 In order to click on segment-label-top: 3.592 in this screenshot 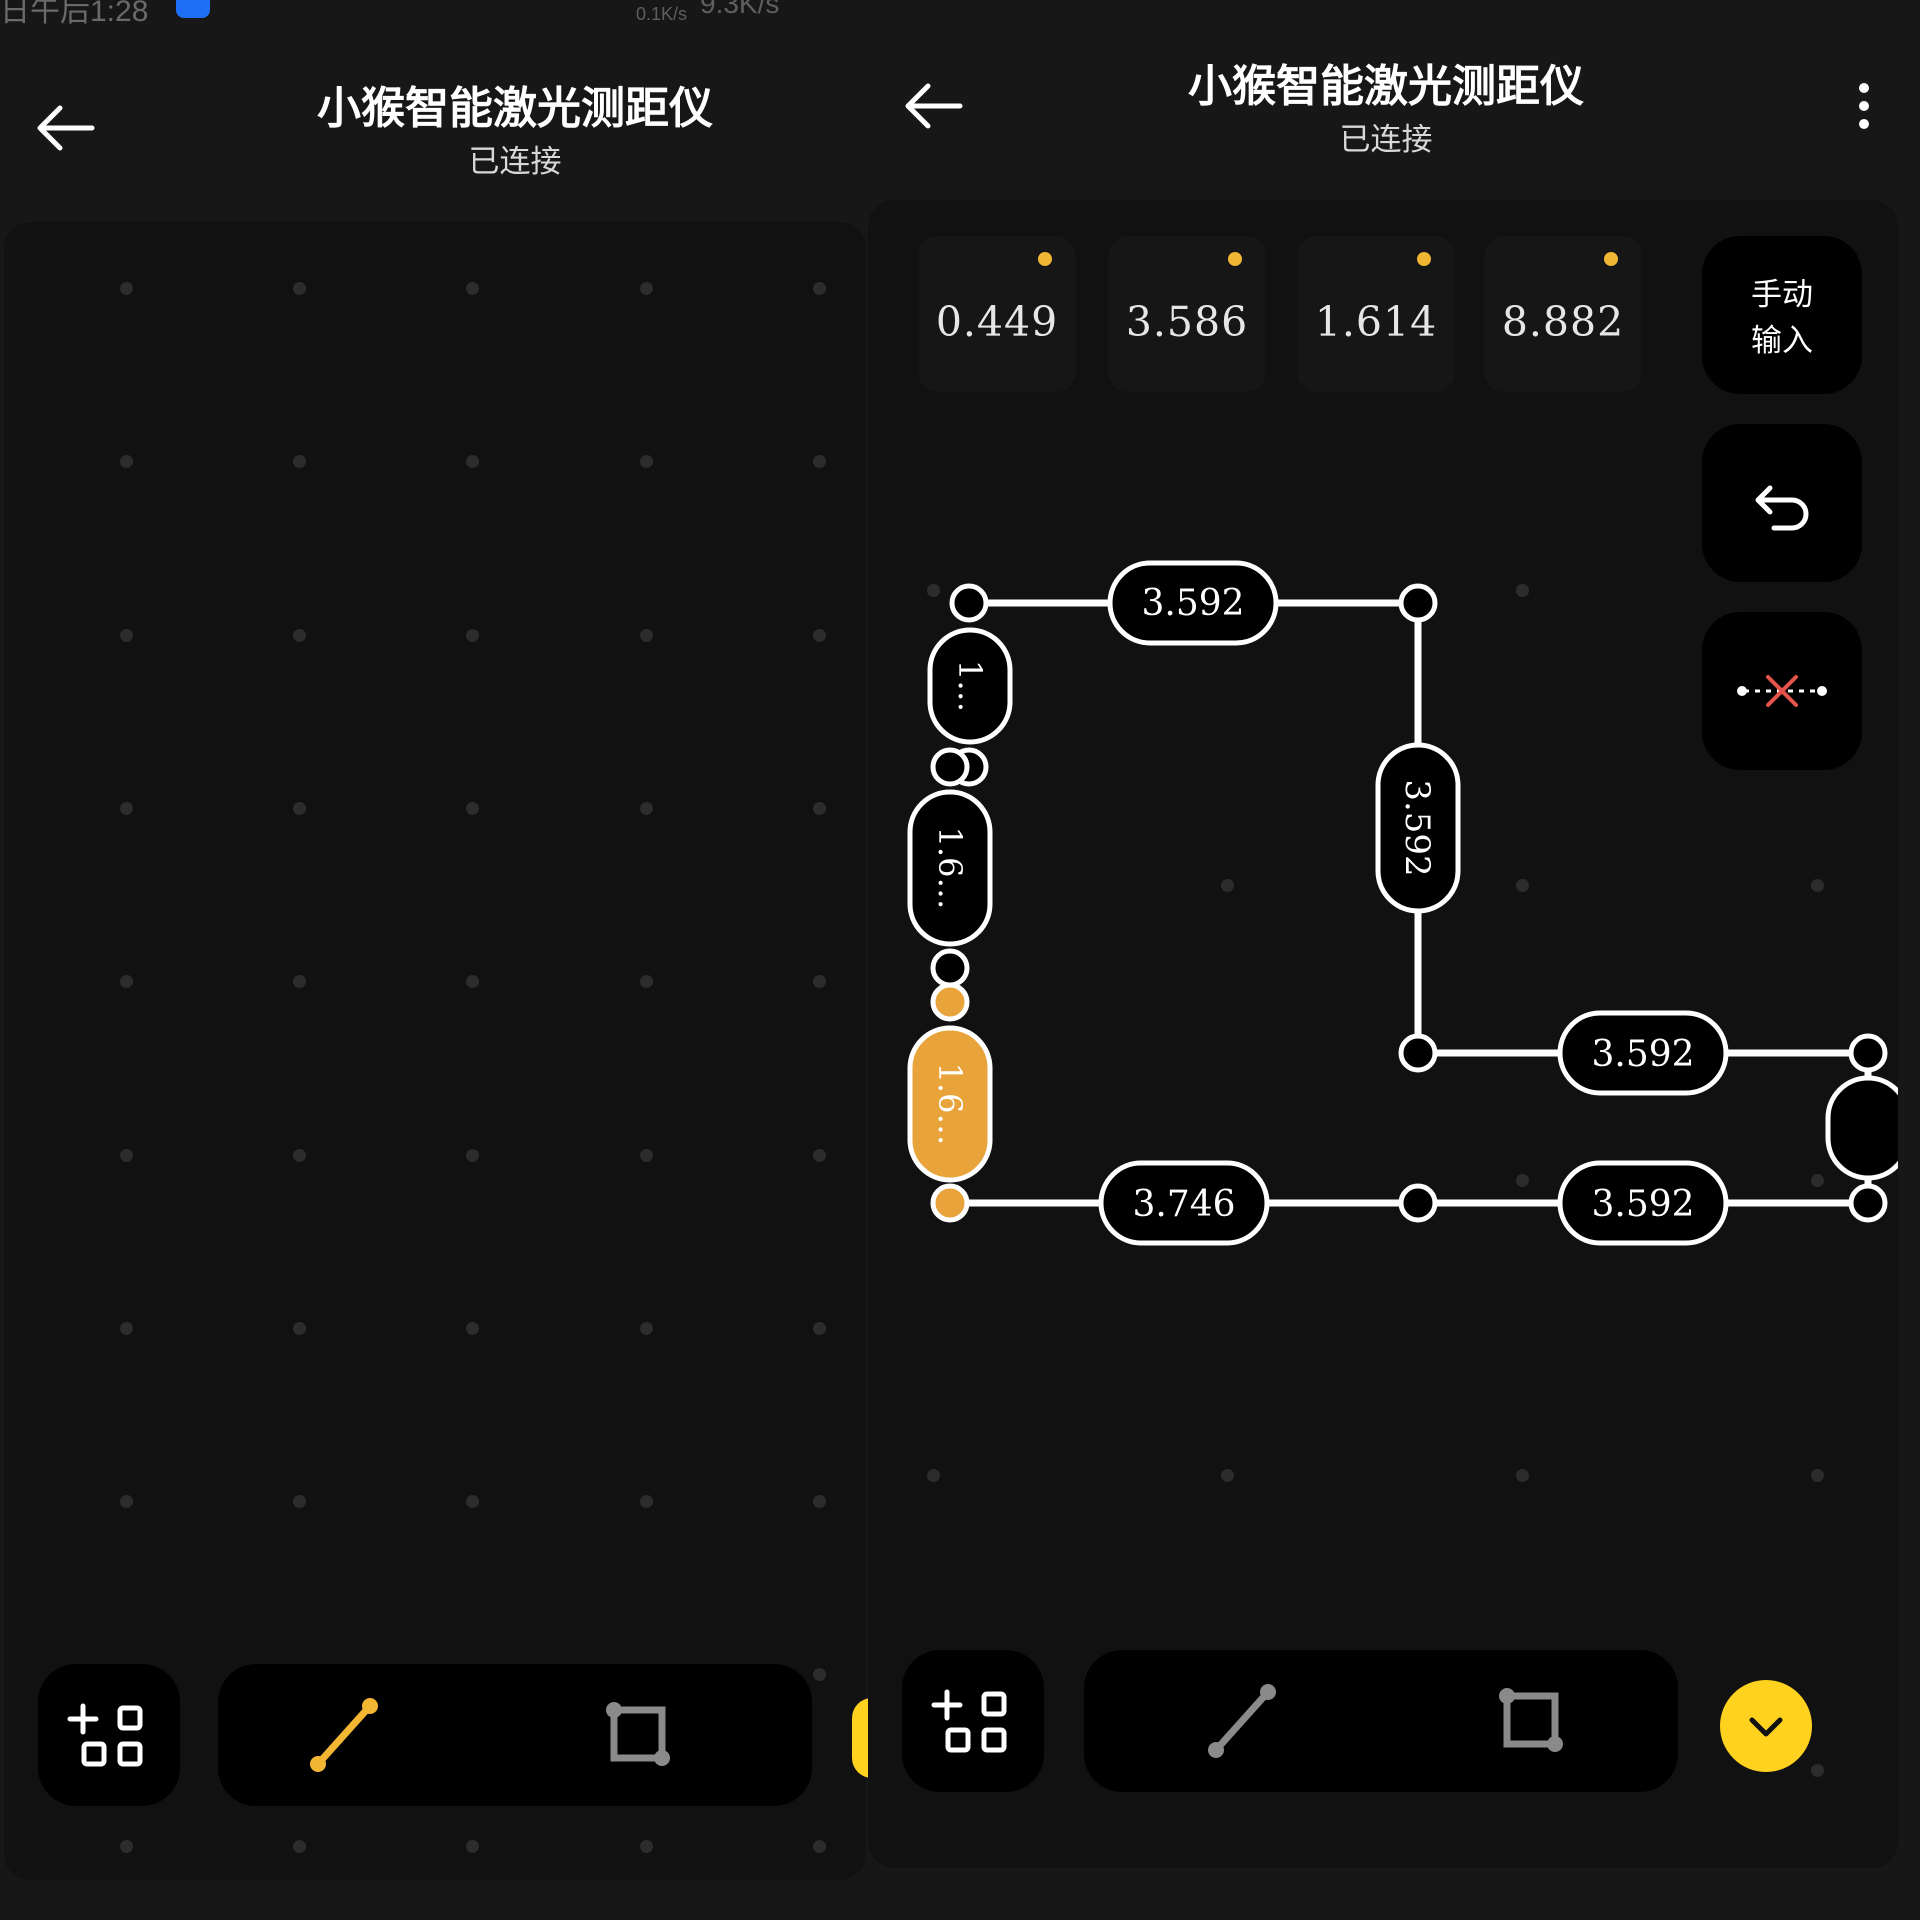, I will do `click(1193, 603)`.